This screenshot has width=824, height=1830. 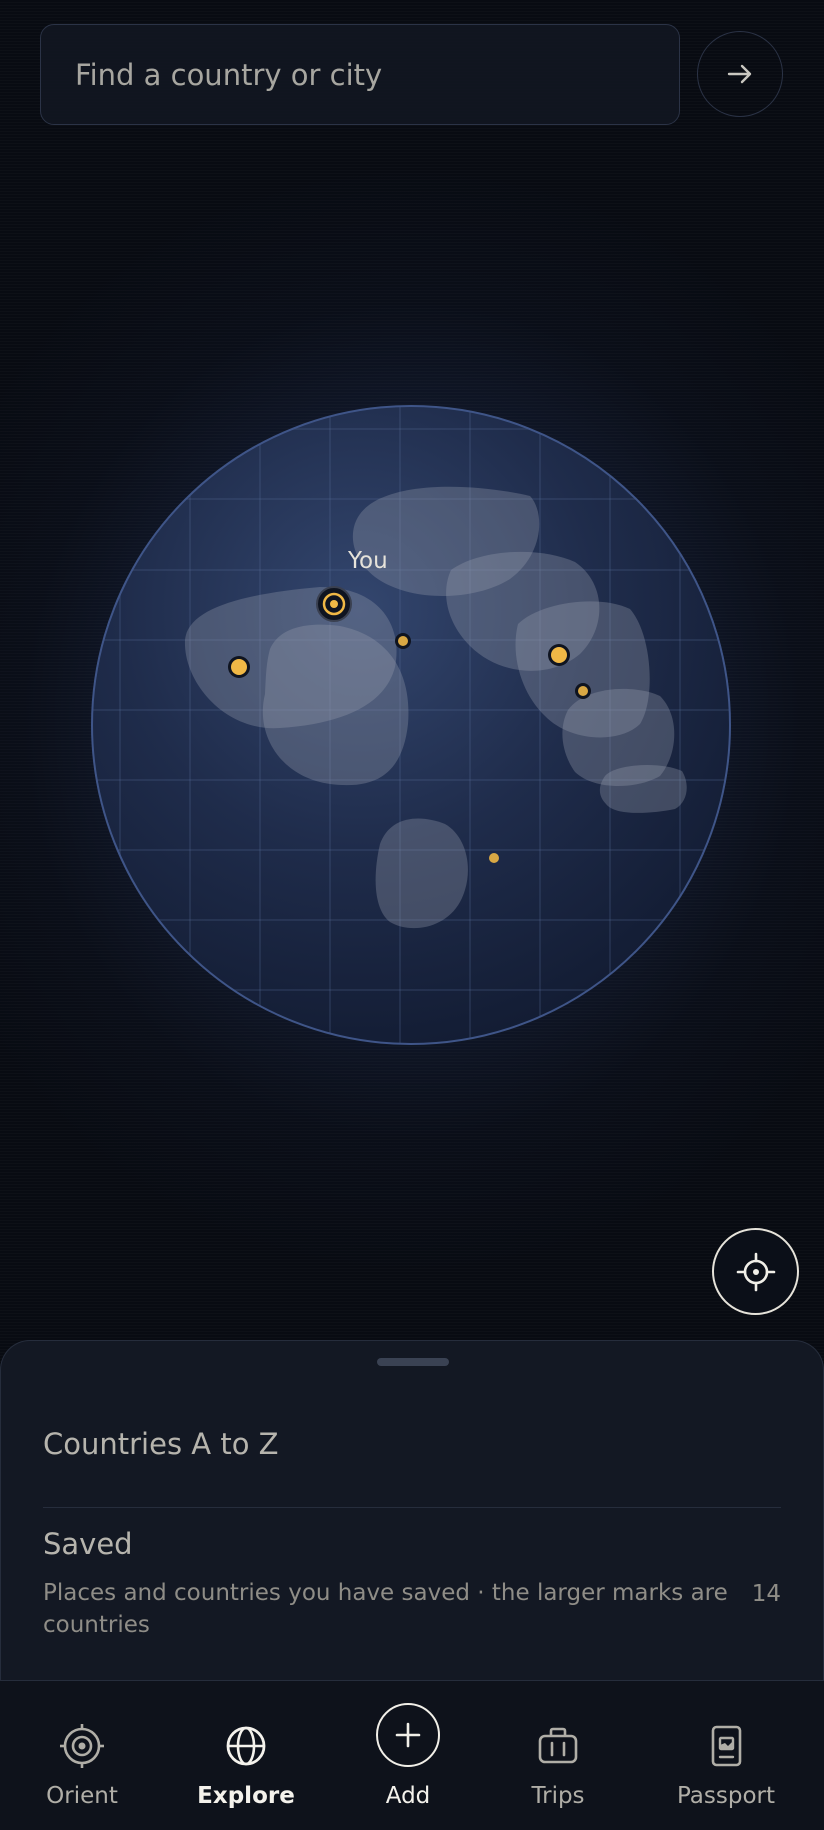 I want to click on nav-item-passport: Passport, so click(x=726, y=1755).